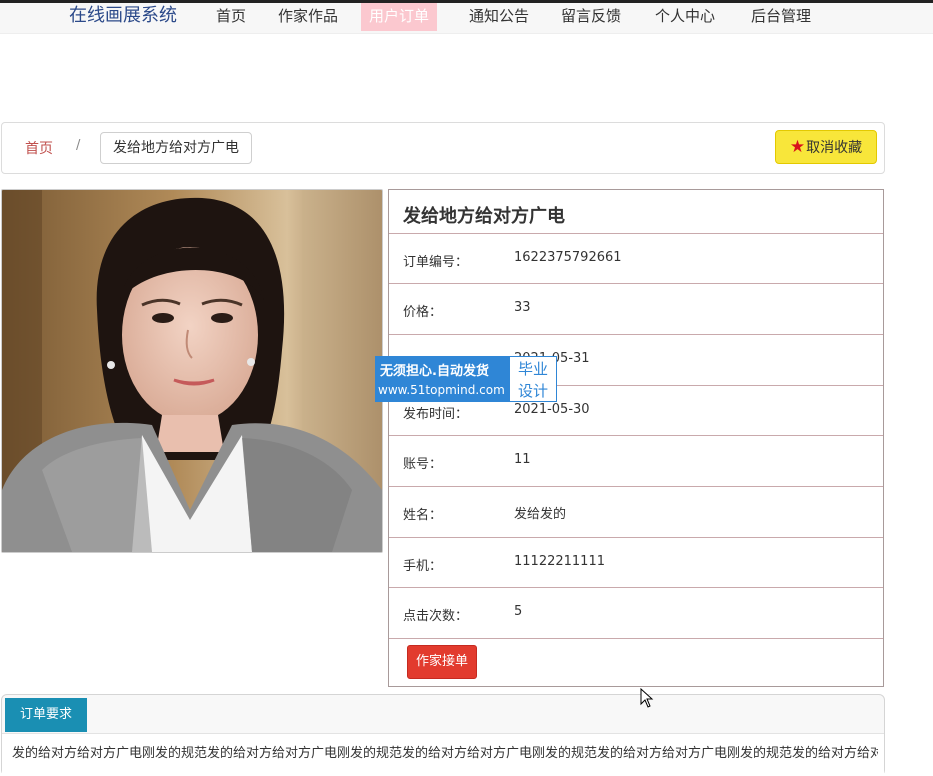 This screenshot has width=933, height=776. Describe the element at coordinates (436, 262) in the screenshot. I see `detail-label: 订单编号：` at that location.